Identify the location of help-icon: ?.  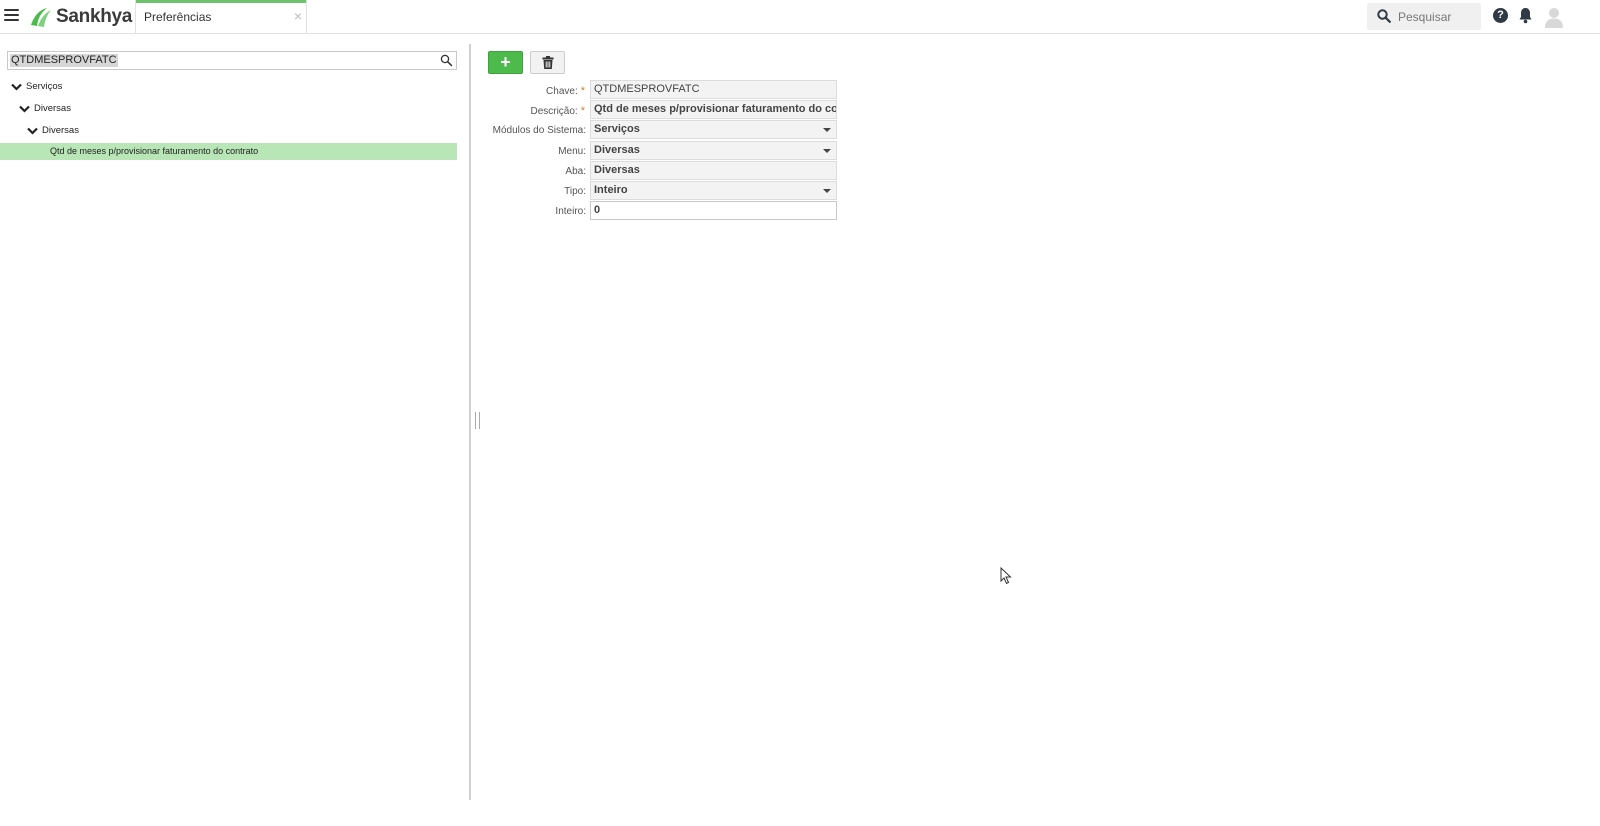
(1500, 15).